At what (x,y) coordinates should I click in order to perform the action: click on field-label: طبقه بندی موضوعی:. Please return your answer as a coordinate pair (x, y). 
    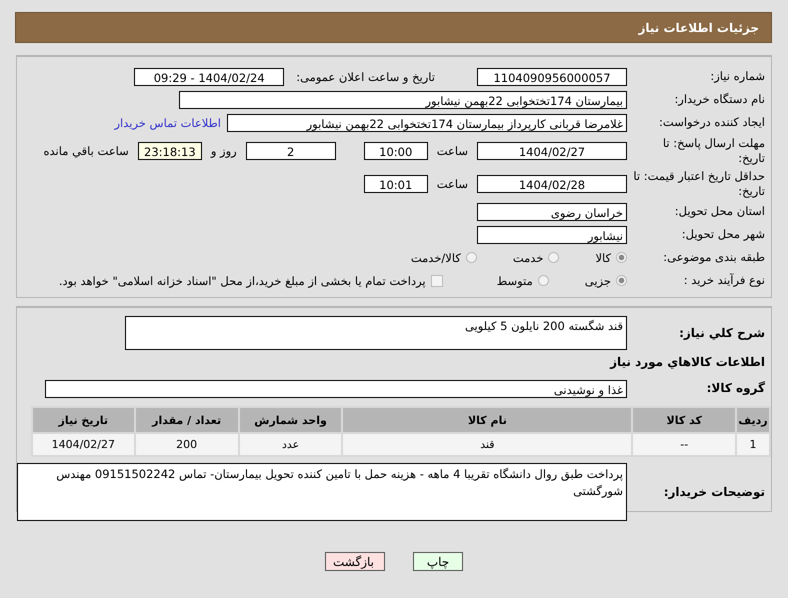
    Looking at the image, I should click on (714, 257).